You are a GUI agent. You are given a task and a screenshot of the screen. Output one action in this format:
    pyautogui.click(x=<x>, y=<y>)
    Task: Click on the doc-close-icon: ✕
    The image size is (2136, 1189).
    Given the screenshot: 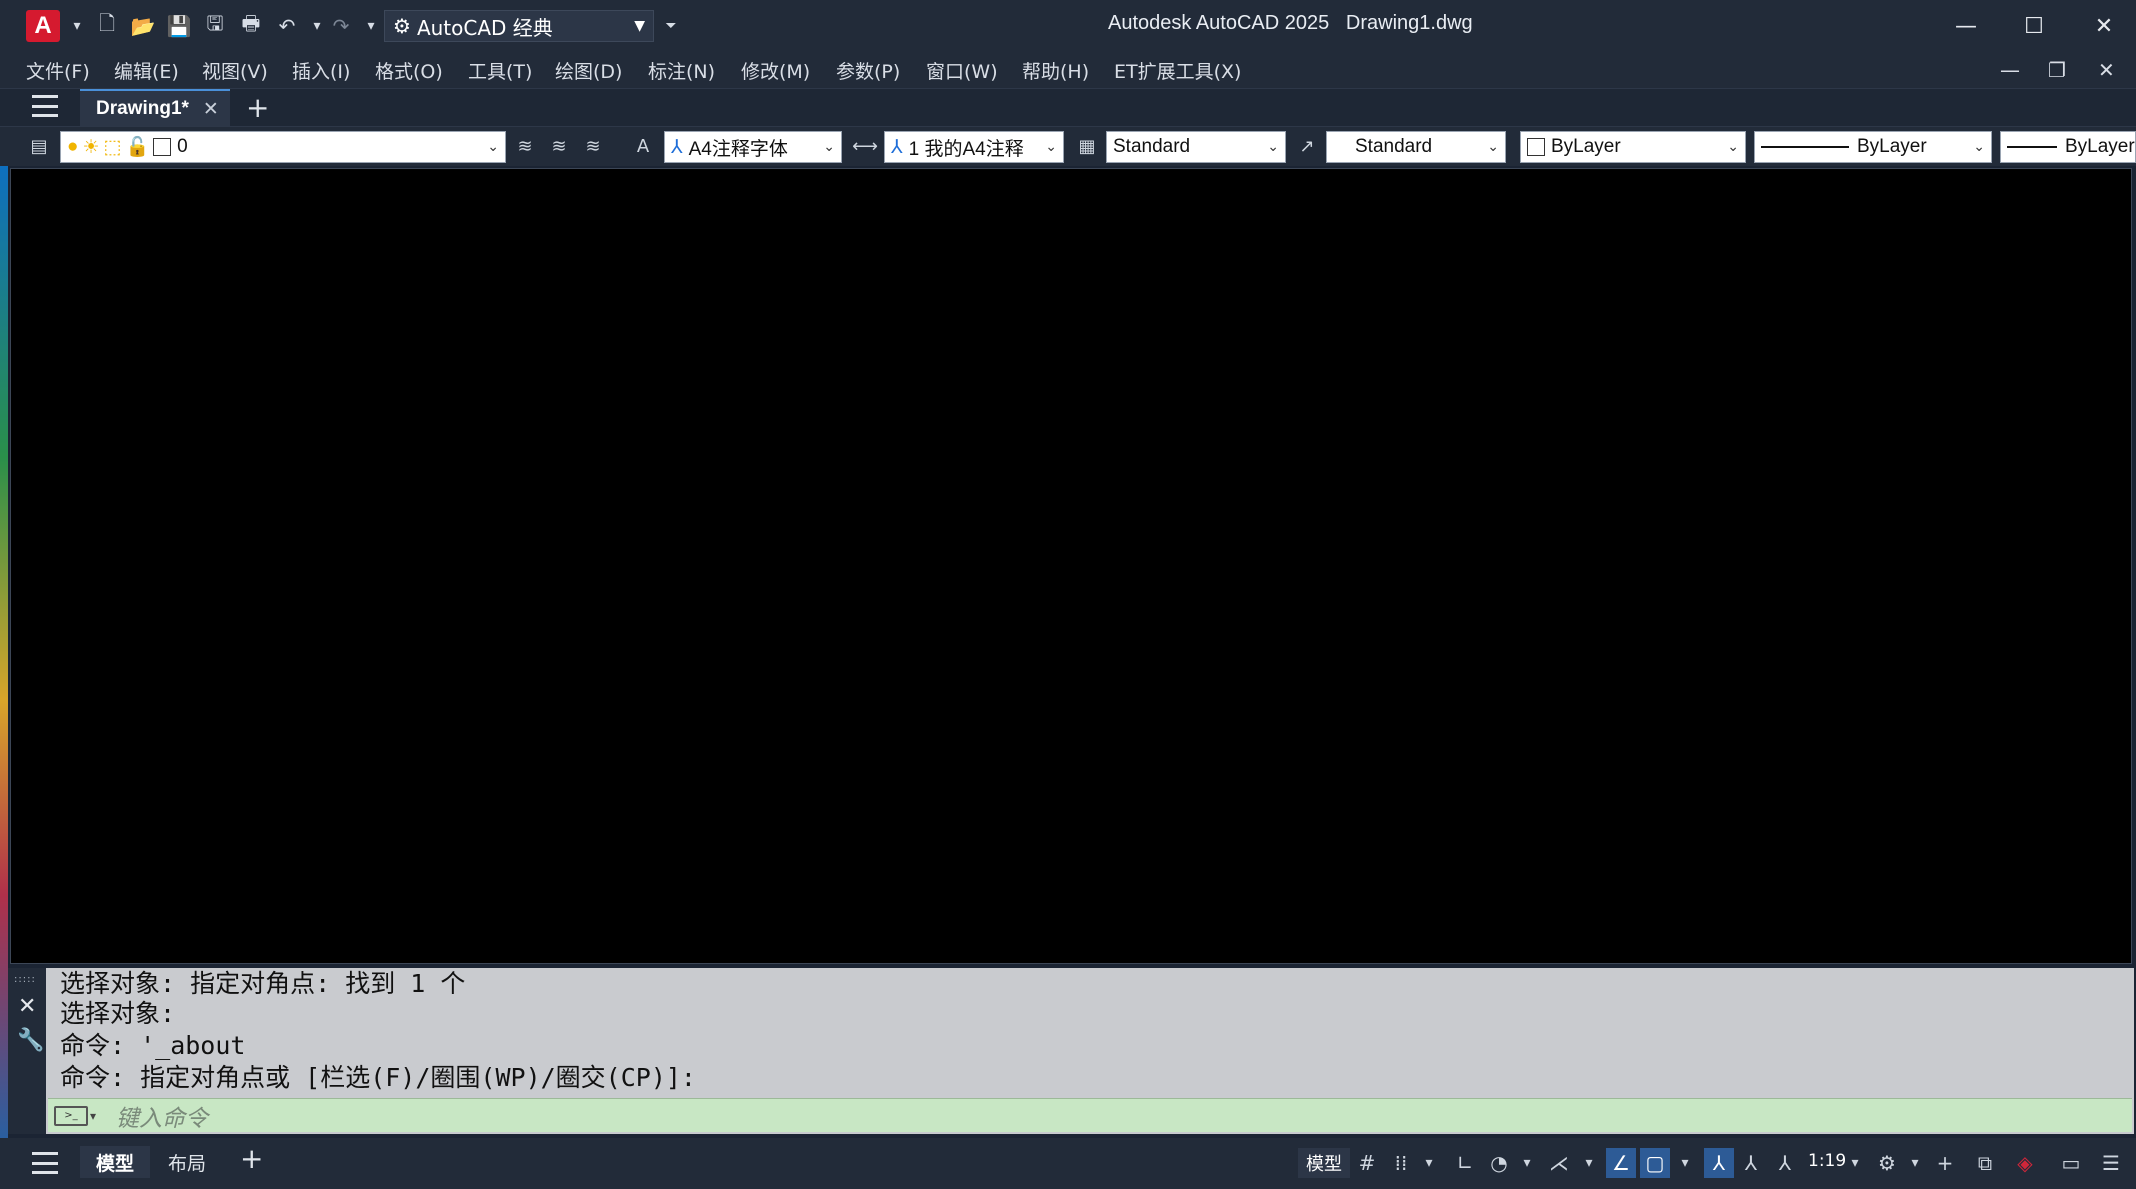 What is the action you would take?
    pyautogui.click(x=2106, y=70)
    